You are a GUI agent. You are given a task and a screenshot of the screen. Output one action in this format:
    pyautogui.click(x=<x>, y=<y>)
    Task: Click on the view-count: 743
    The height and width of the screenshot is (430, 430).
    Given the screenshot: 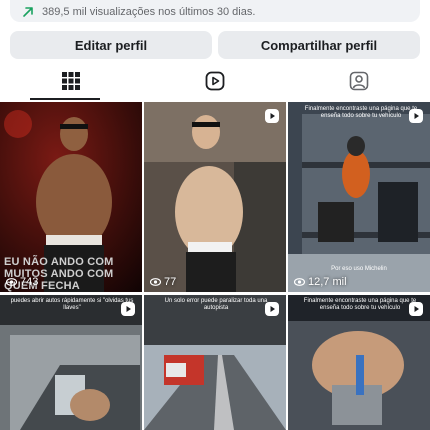 What is the action you would take?
    pyautogui.click(x=22, y=282)
    